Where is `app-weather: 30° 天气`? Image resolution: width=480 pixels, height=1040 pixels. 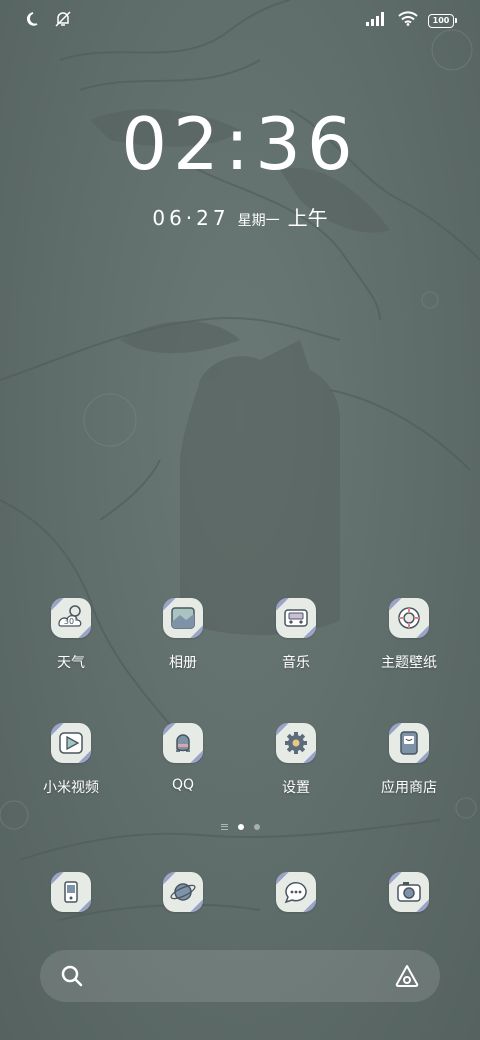 app-weather: 30° 天气 is located at coordinates (71, 635).